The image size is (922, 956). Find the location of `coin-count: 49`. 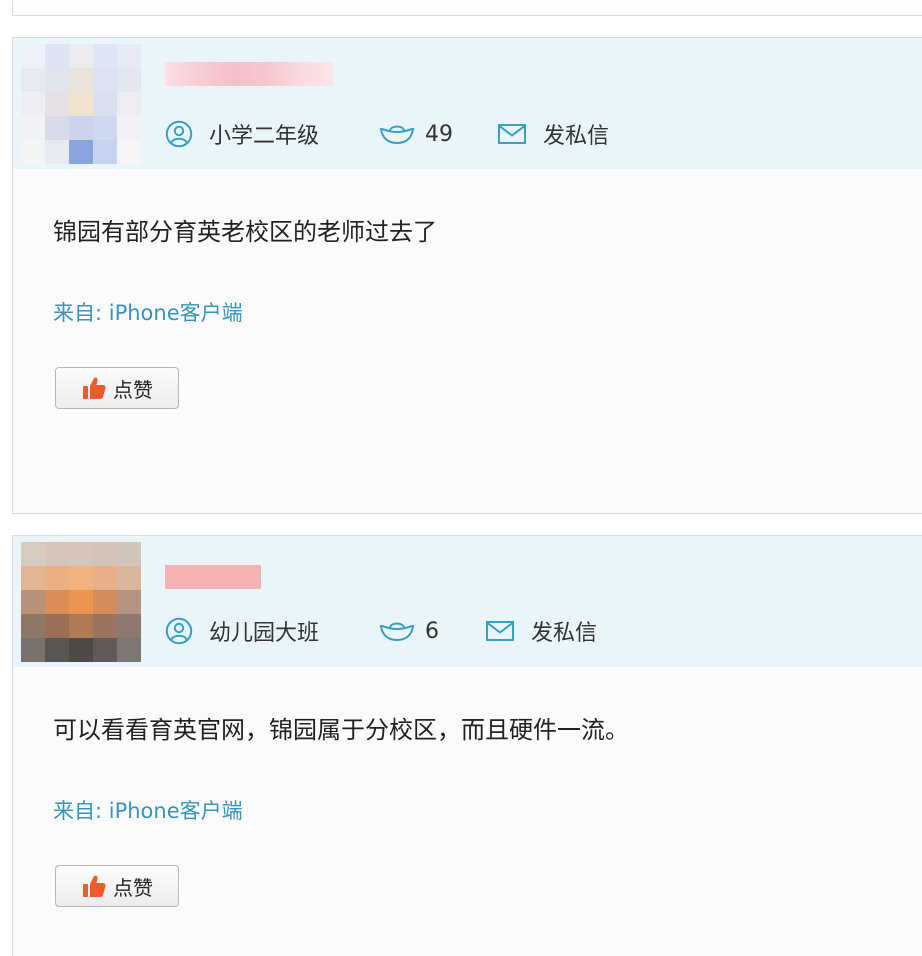

coin-count: 49 is located at coordinates (439, 134).